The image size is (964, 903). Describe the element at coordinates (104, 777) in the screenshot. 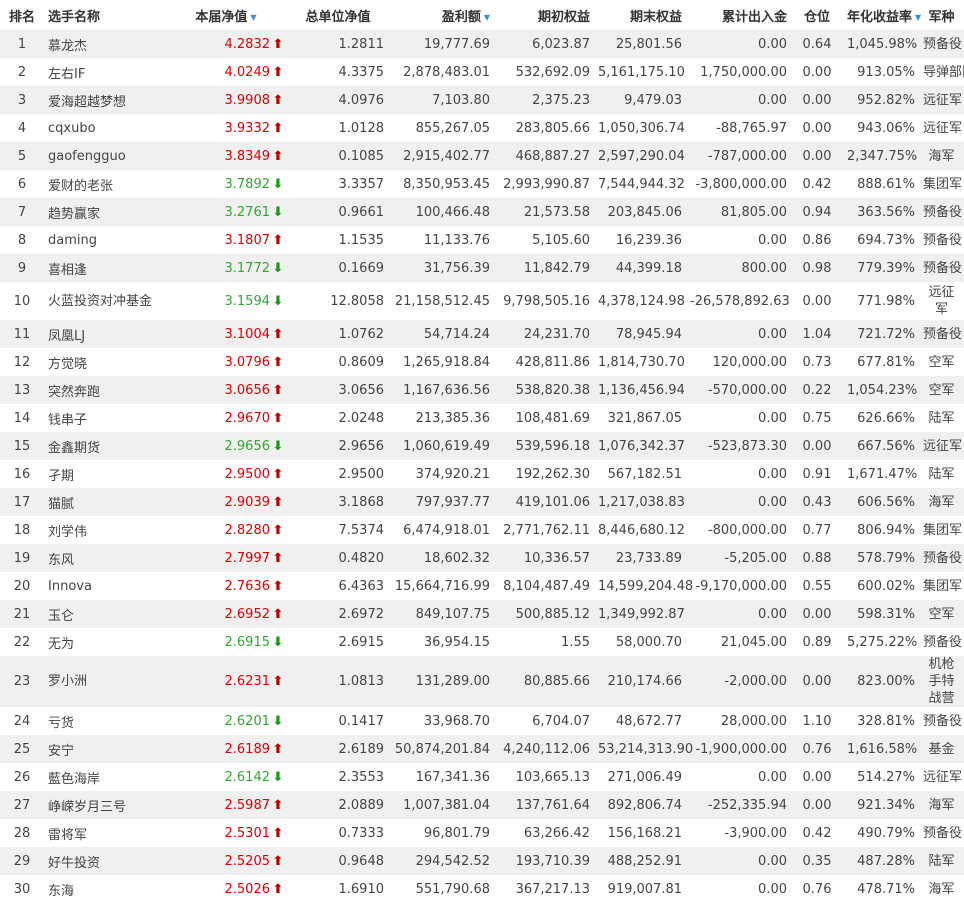

I see `player-name: 藍色海岸` at that location.